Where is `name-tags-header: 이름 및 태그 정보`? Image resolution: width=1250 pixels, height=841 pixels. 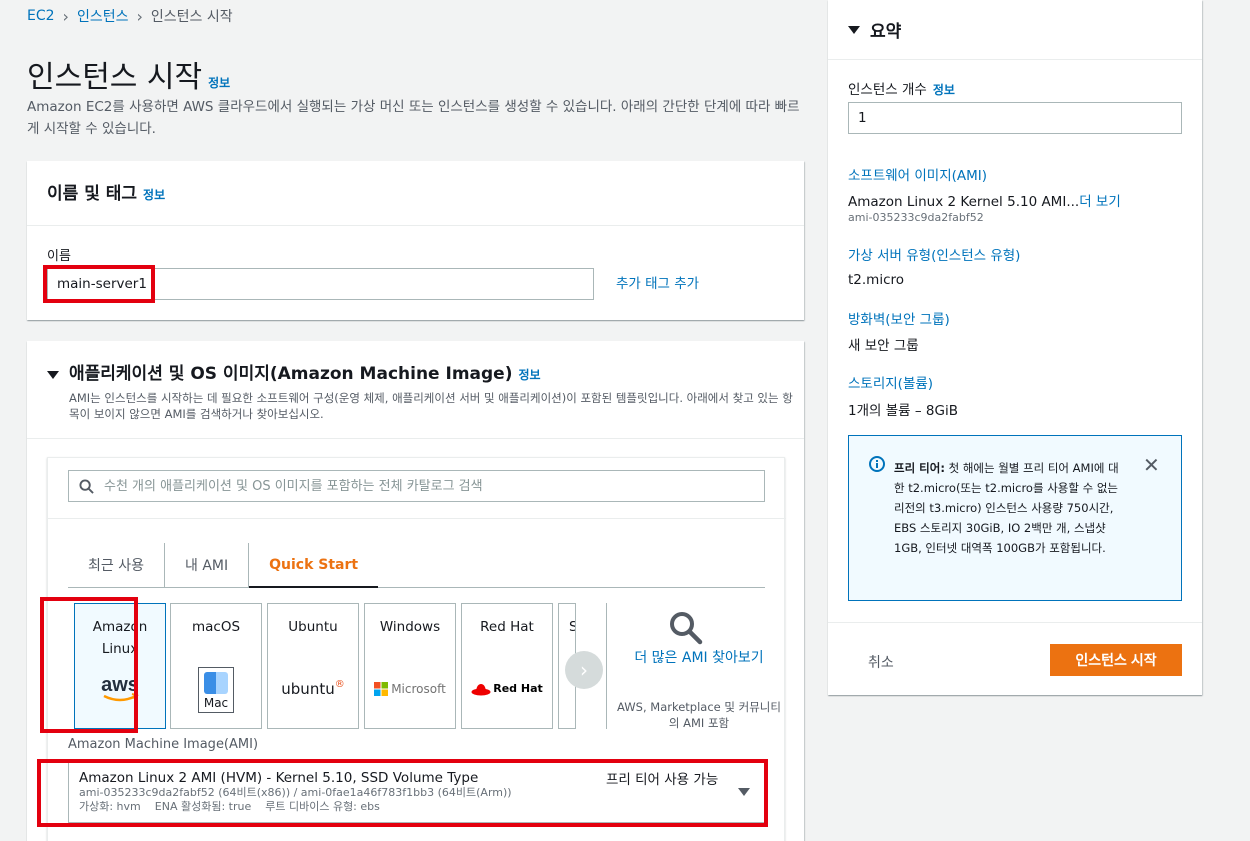 name-tags-header: 이름 및 태그 정보 is located at coordinates (415, 193).